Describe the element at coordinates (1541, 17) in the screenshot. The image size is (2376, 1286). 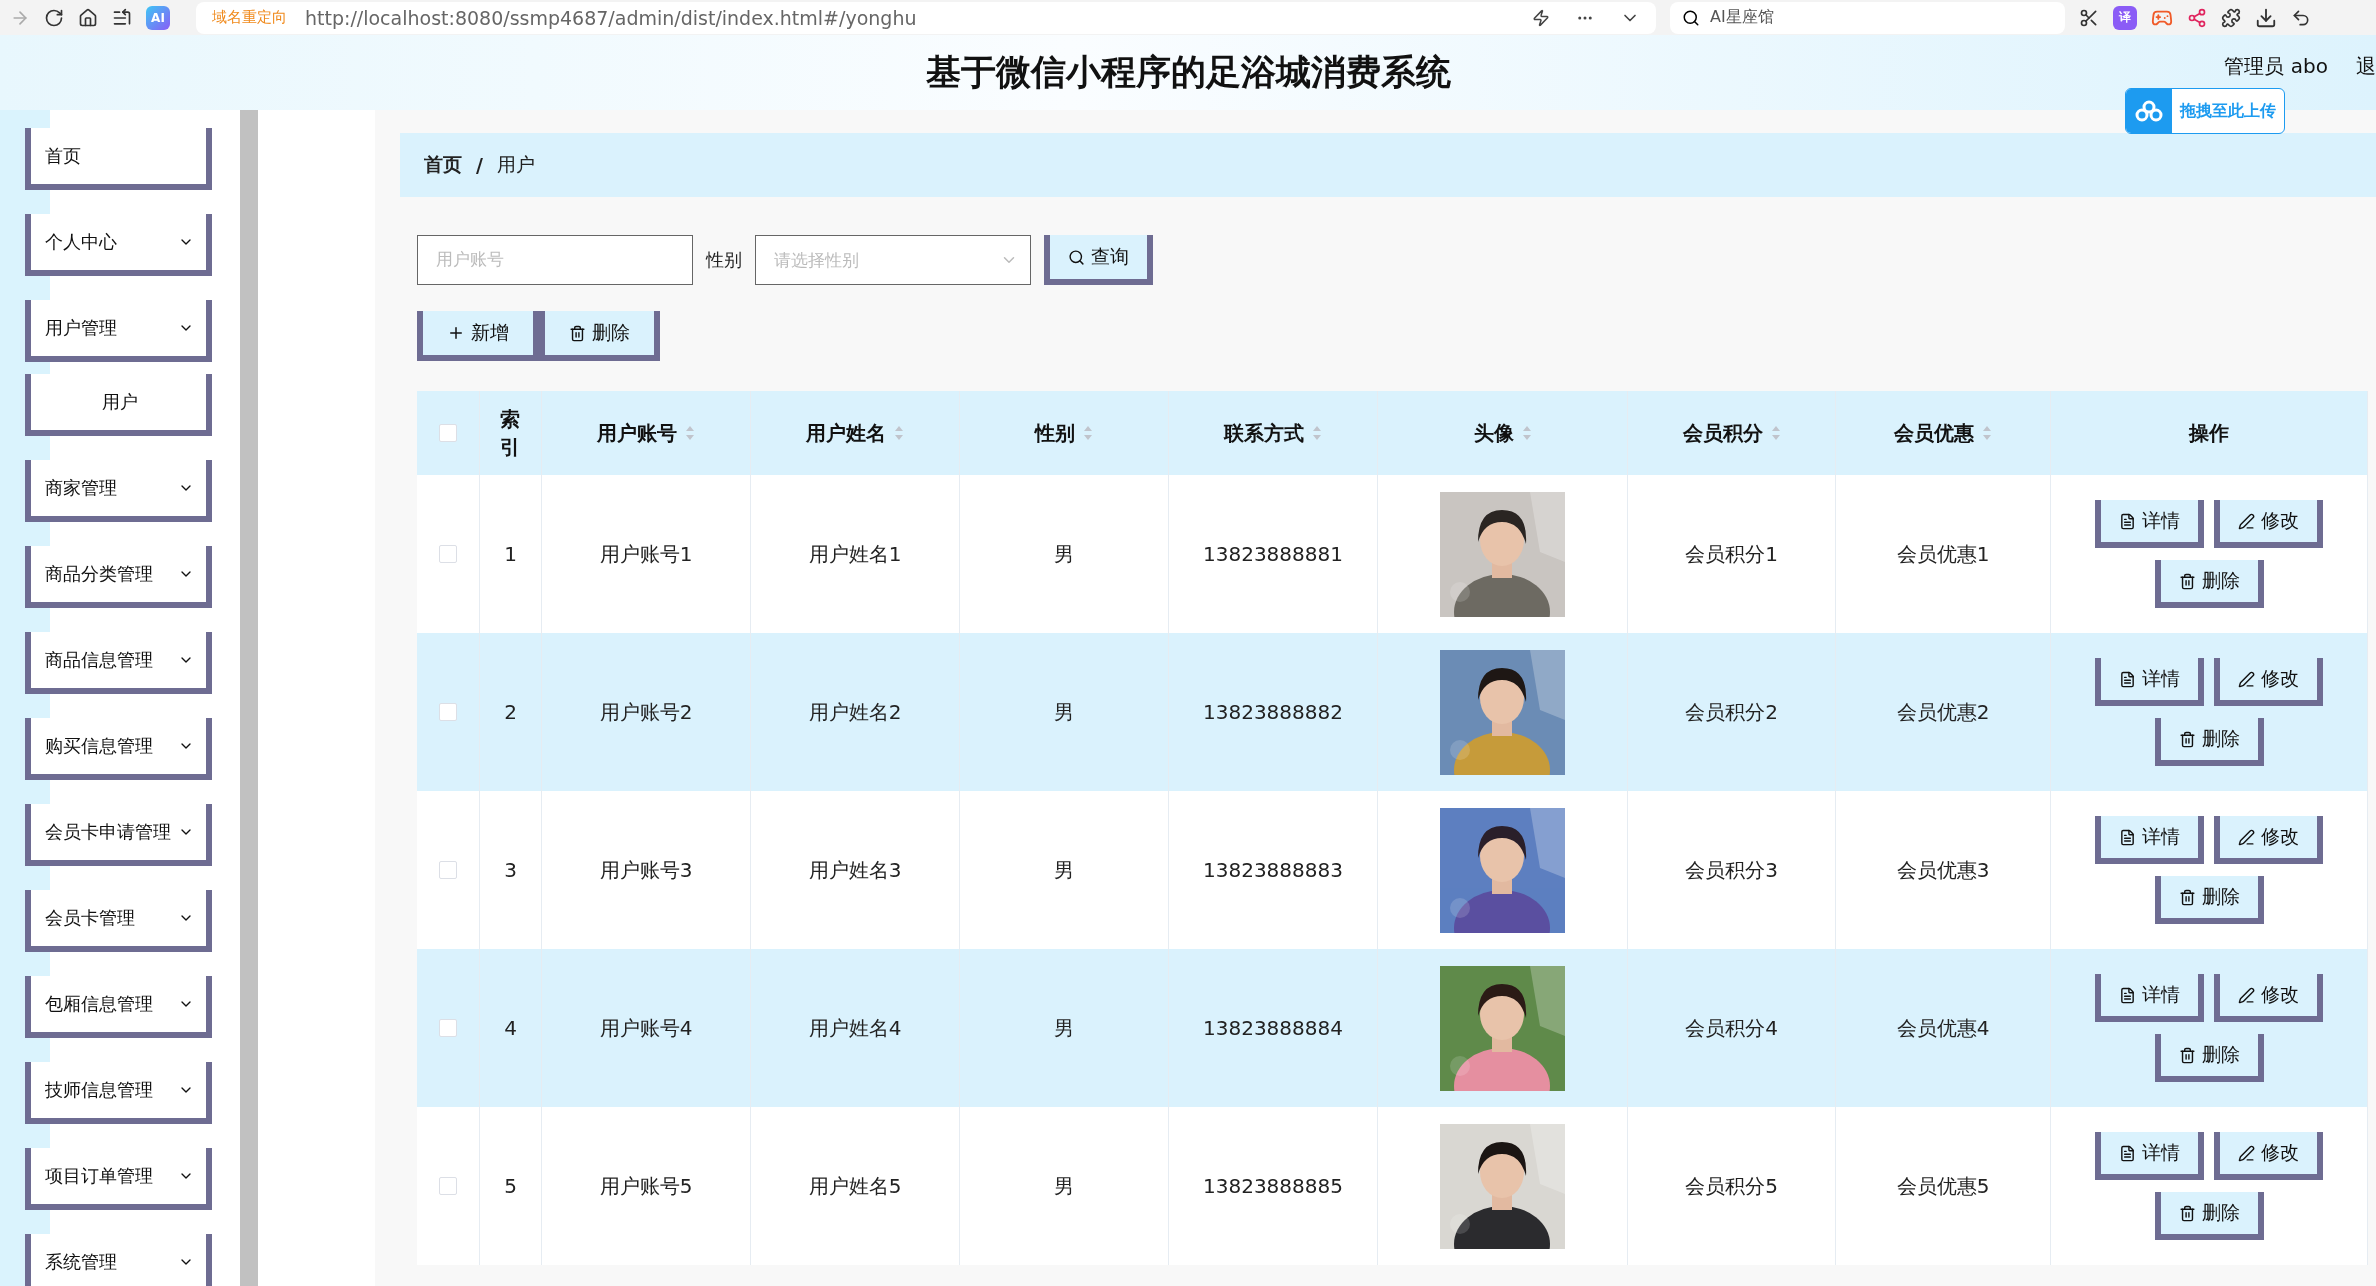
I see `lightning-icon` at that location.